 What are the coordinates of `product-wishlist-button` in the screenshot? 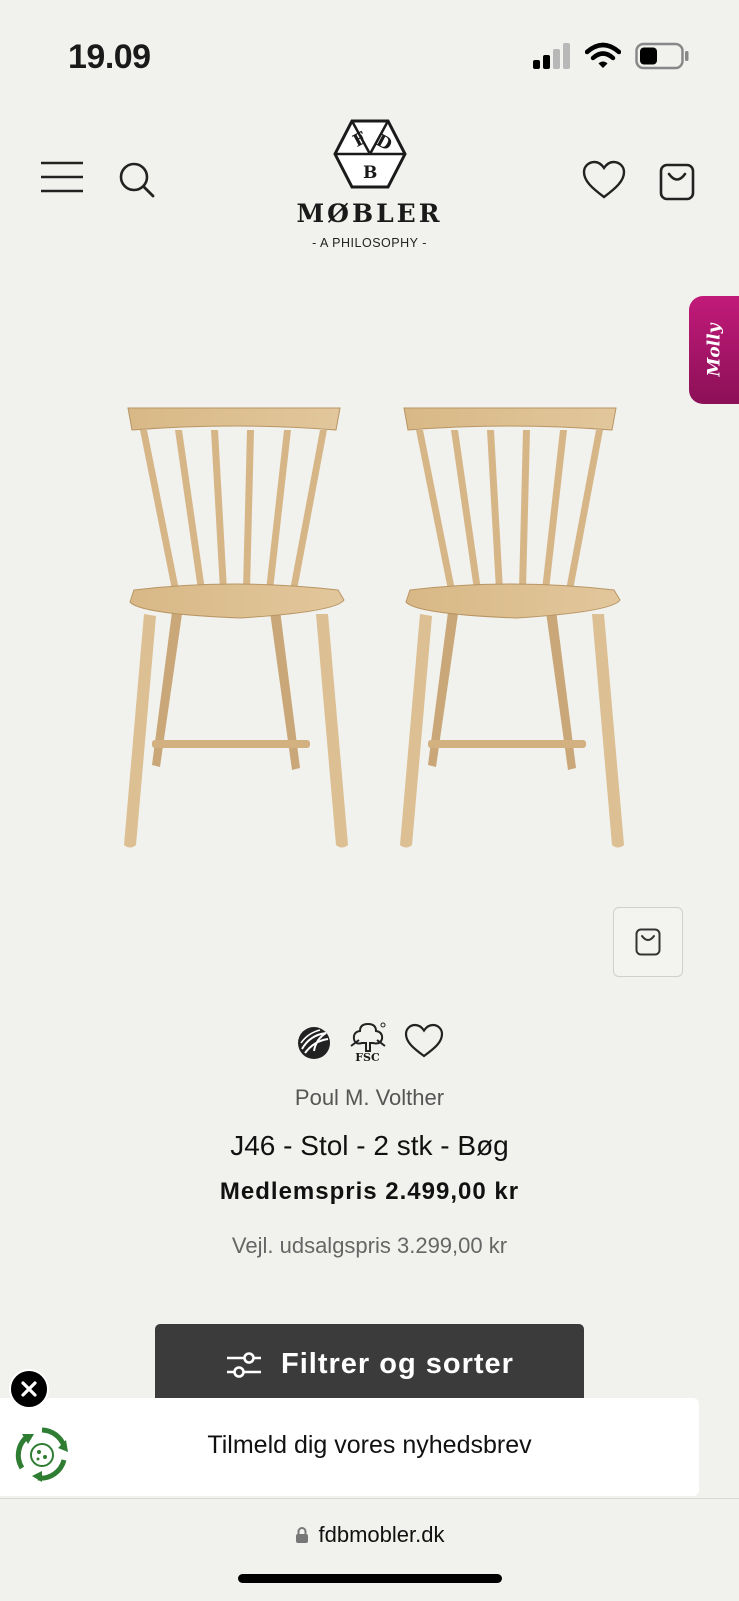 It's located at (424, 1043).